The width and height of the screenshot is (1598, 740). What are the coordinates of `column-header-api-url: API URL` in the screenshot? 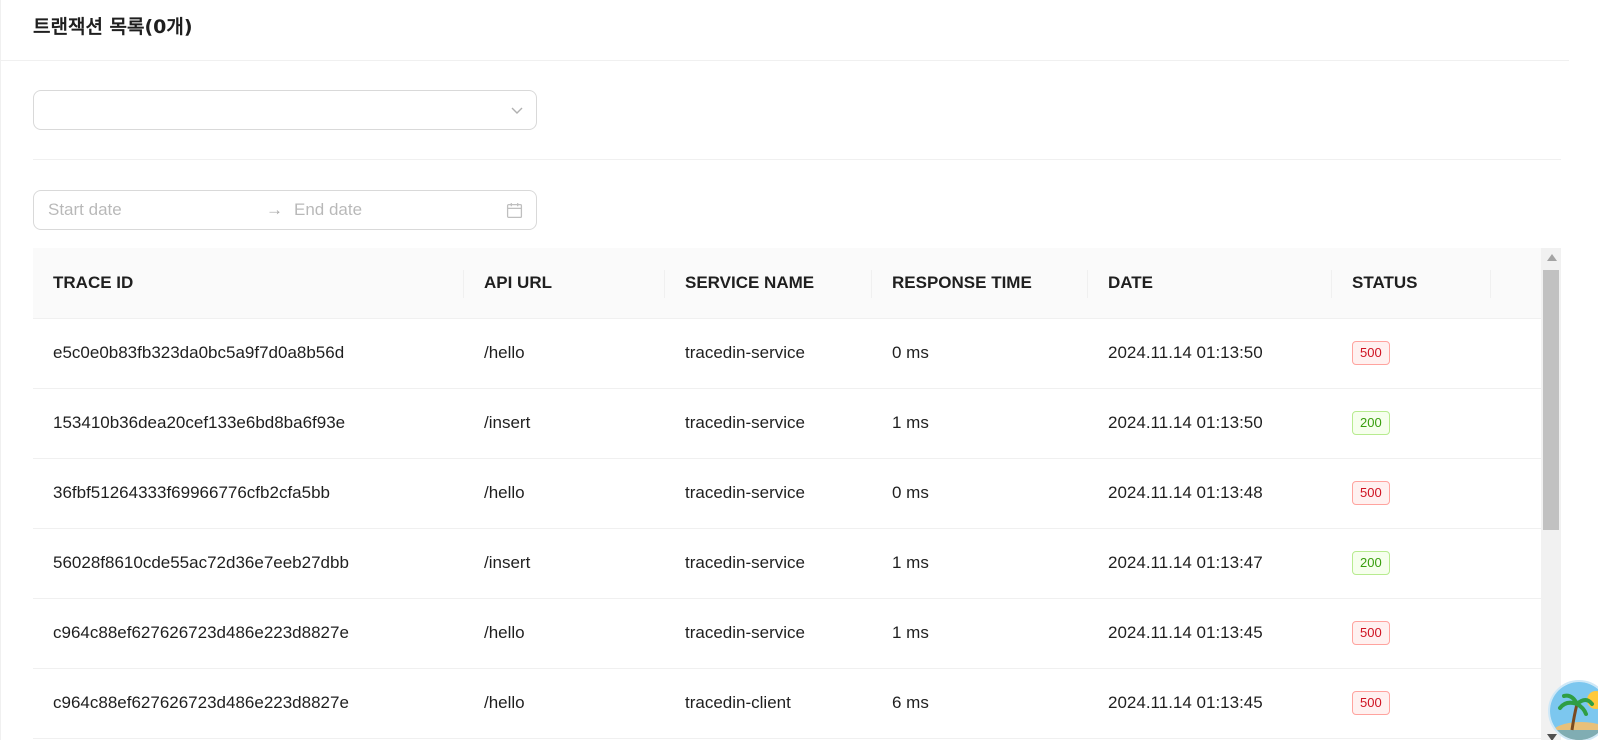 It's located at (564, 283).